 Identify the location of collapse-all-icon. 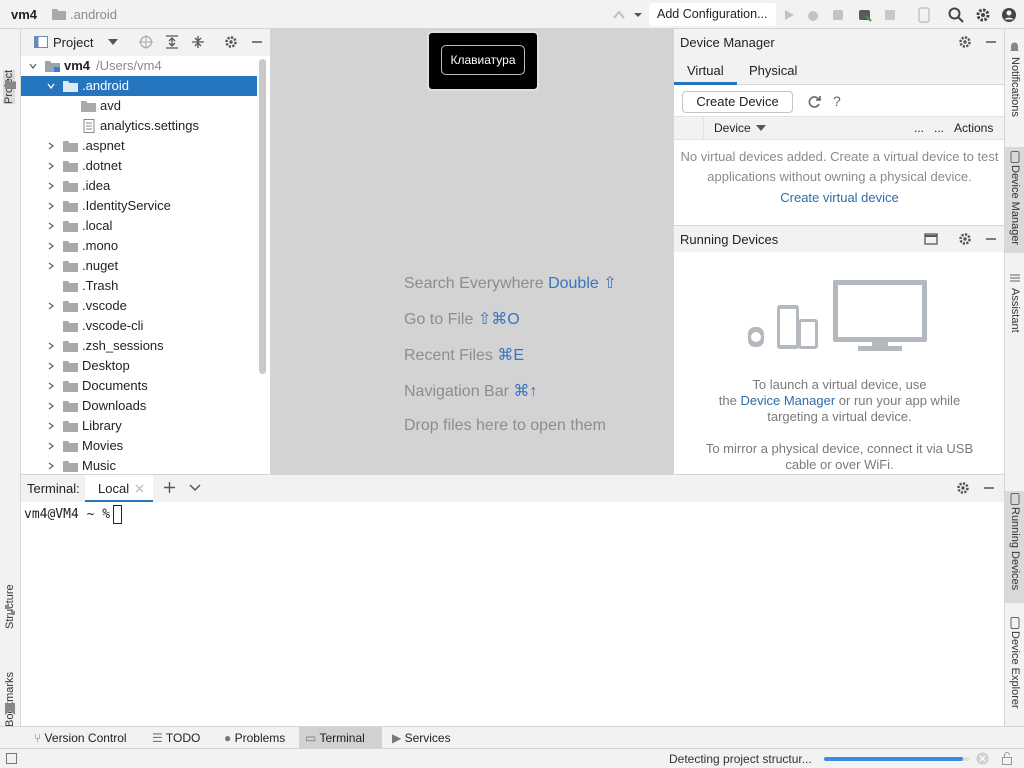
(198, 42).